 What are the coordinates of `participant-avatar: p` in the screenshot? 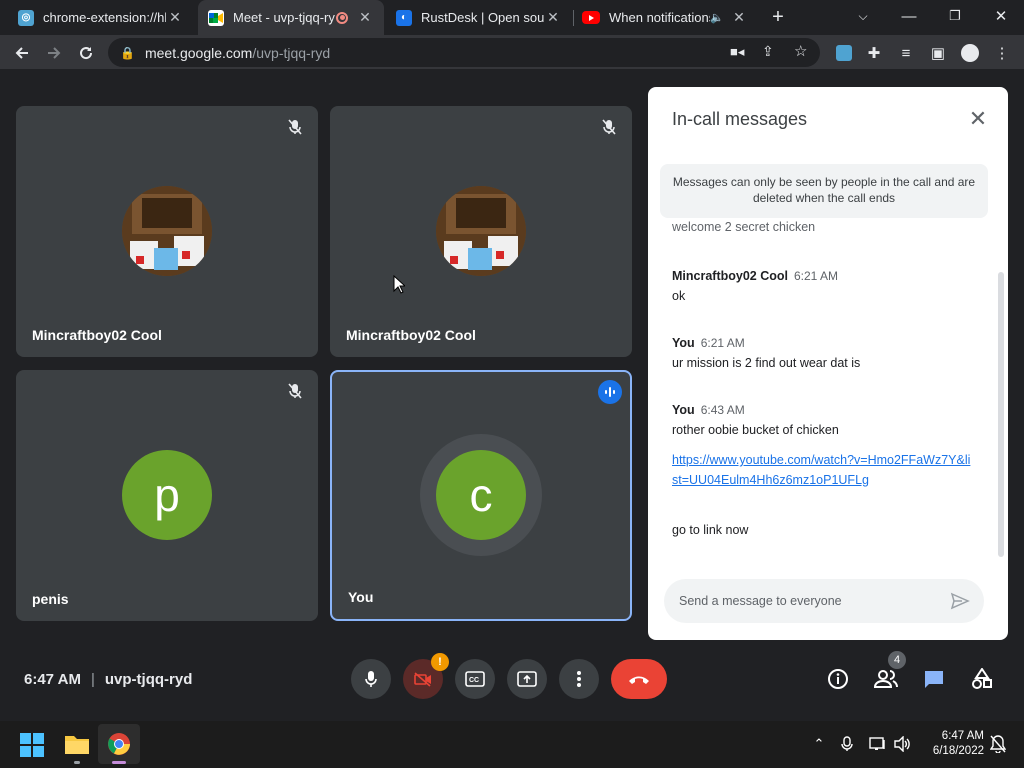 It's located at (167, 495).